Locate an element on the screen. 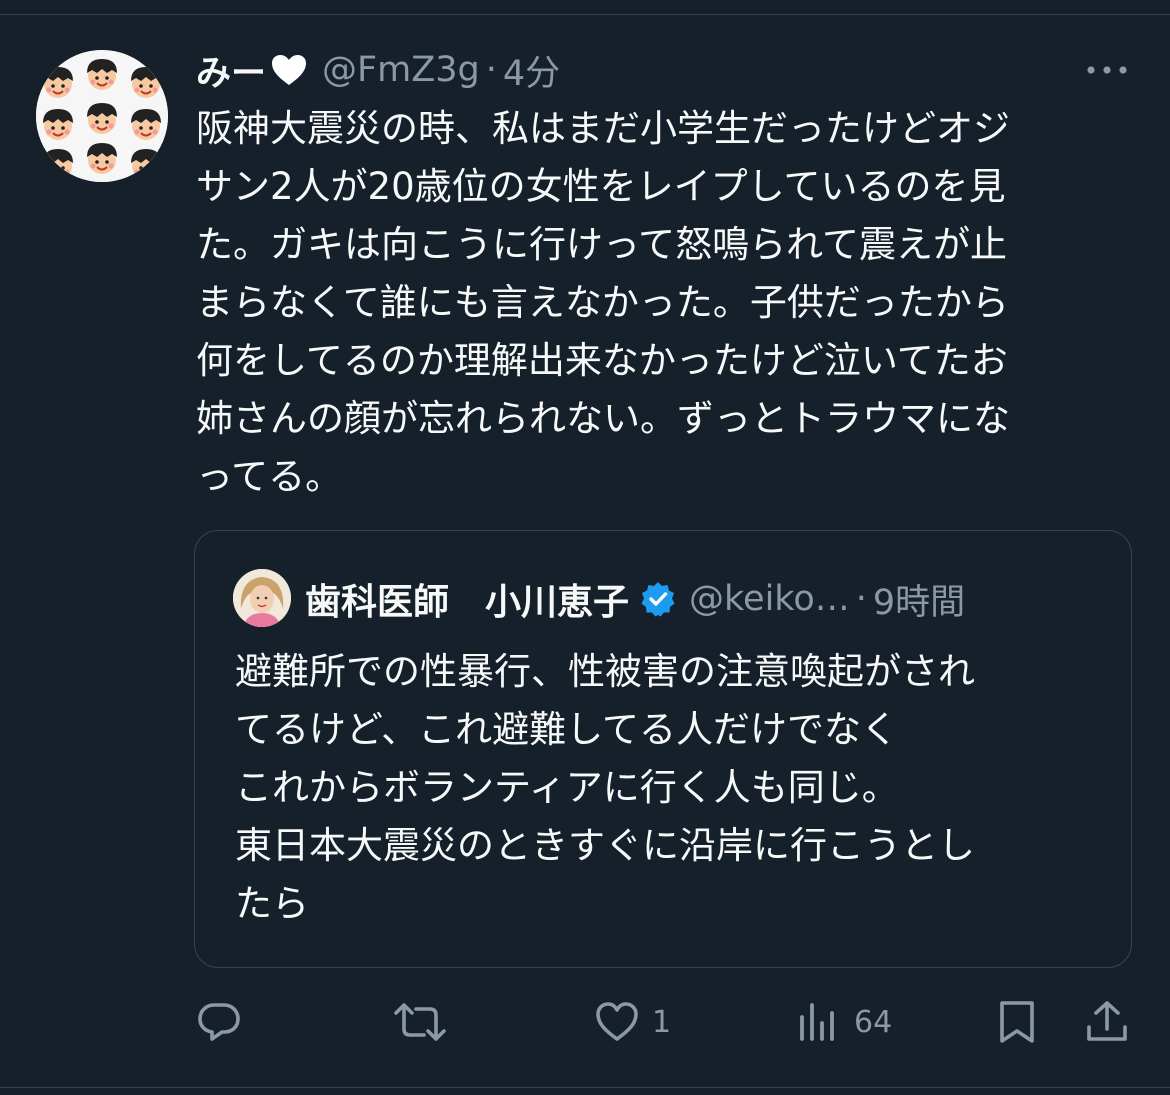 This screenshot has width=1170, height=1095. quote-avatar-image is located at coordinates (262, 598).